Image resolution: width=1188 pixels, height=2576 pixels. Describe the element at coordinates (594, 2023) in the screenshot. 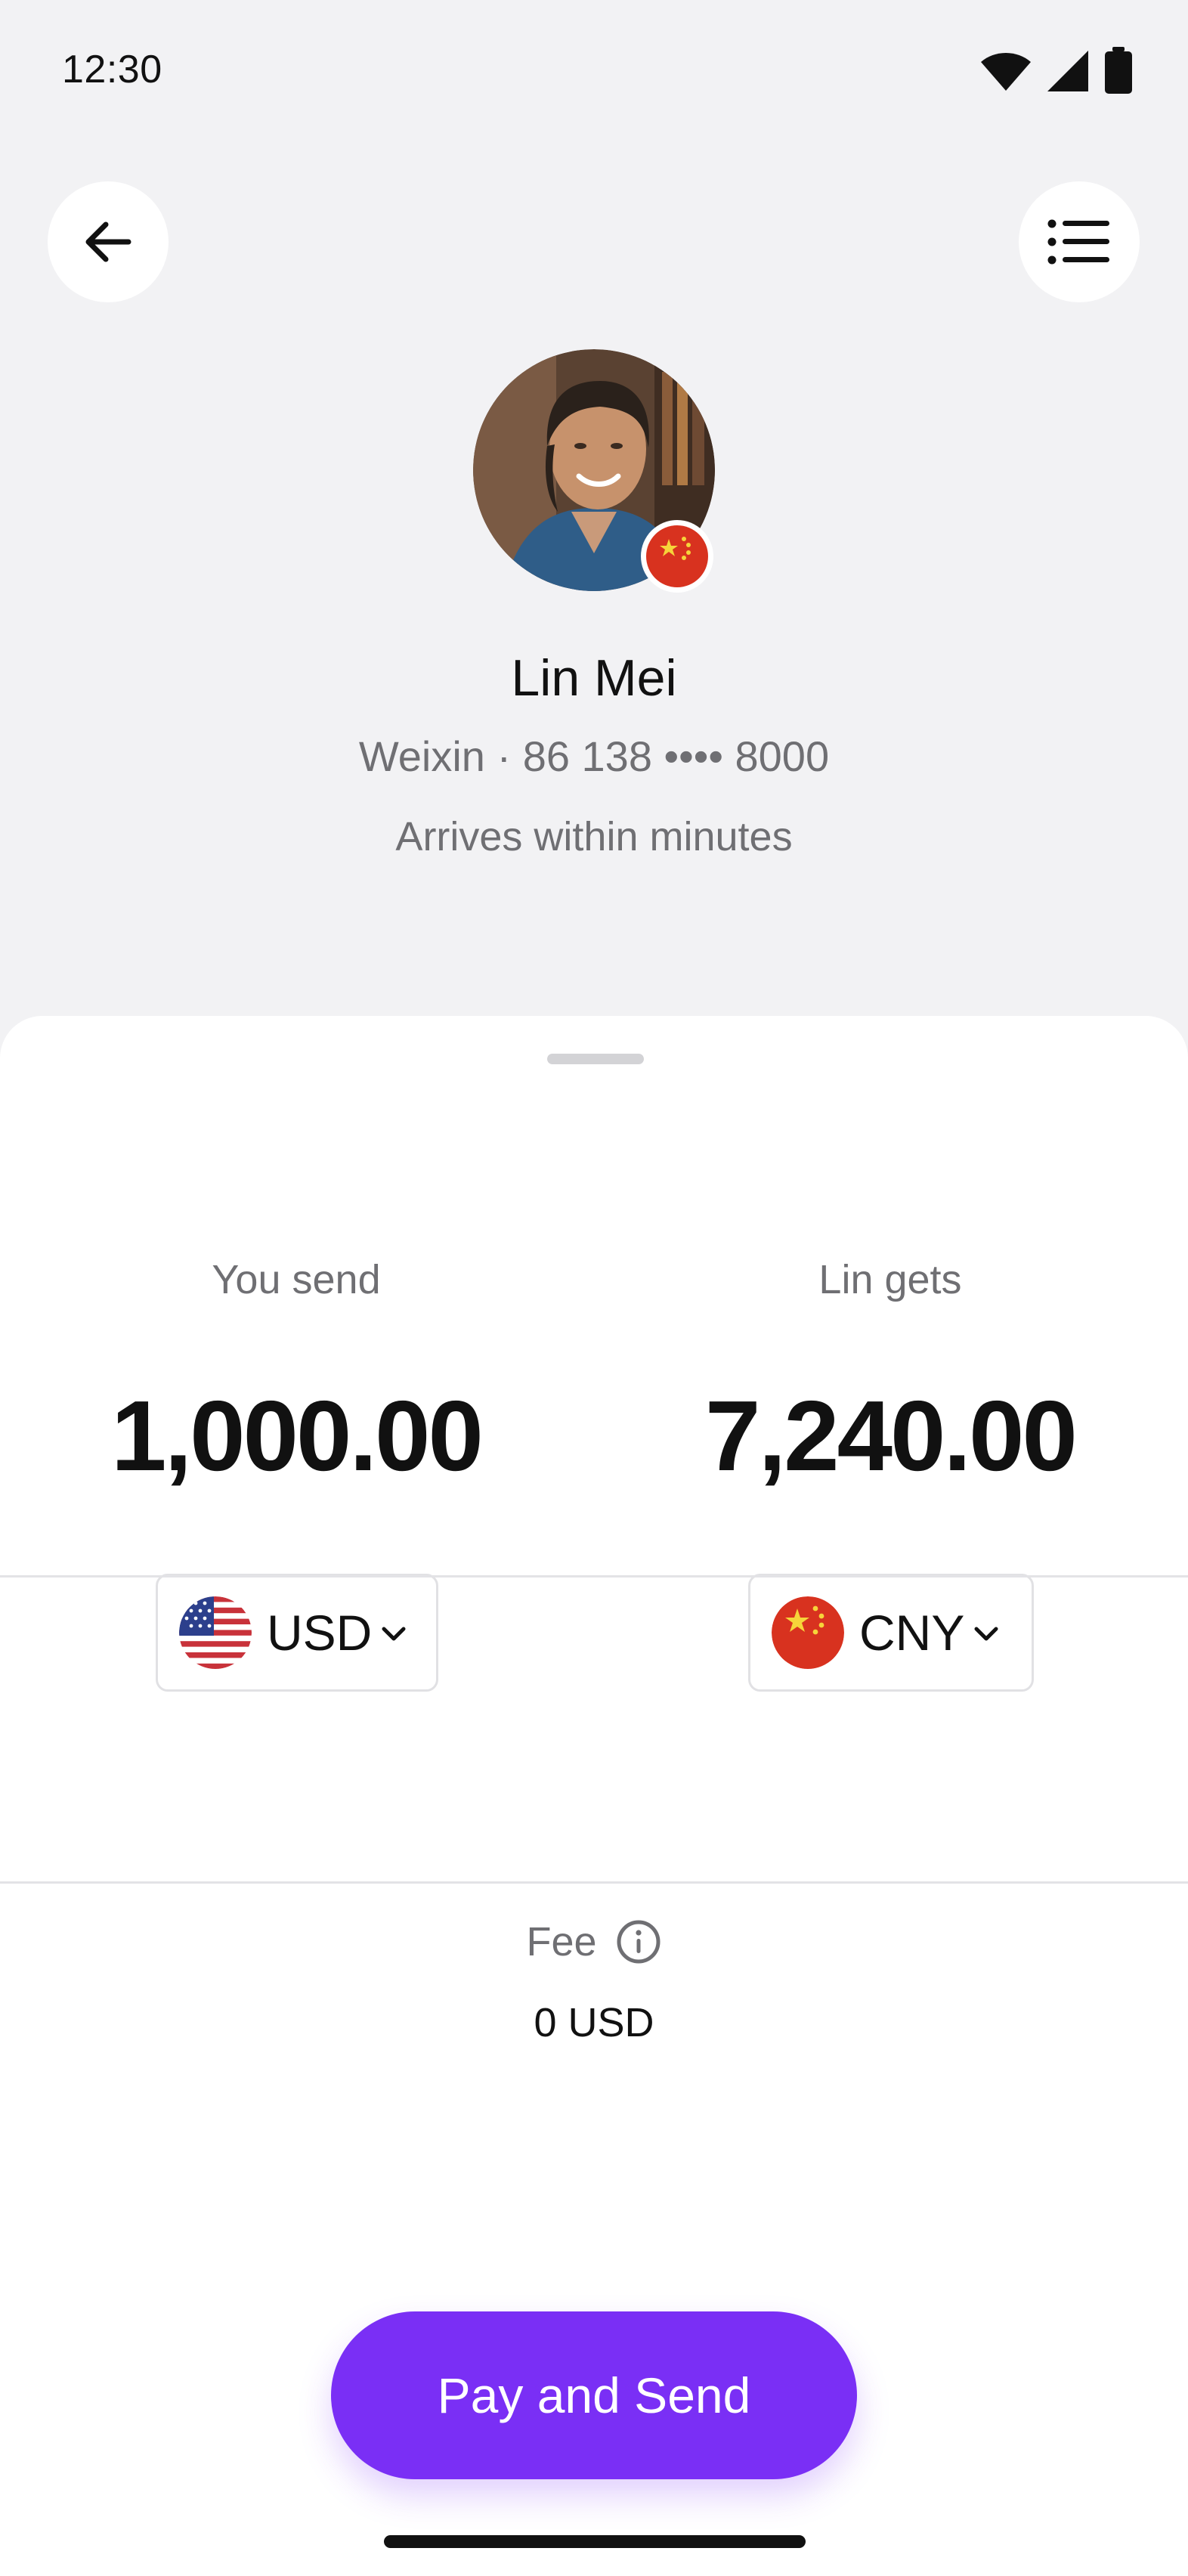

I see `fee-value: 0 USD` at that location.